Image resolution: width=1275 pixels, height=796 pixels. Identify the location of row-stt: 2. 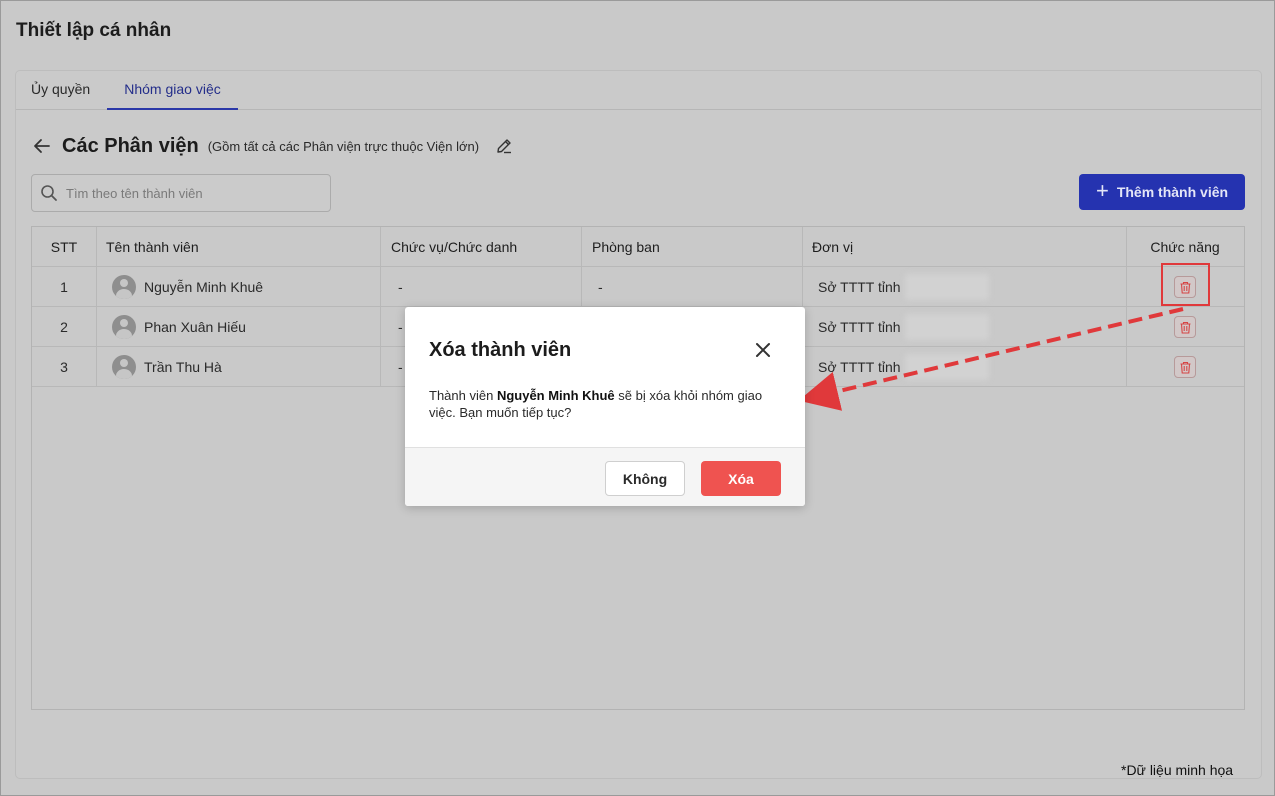
(64, 327).